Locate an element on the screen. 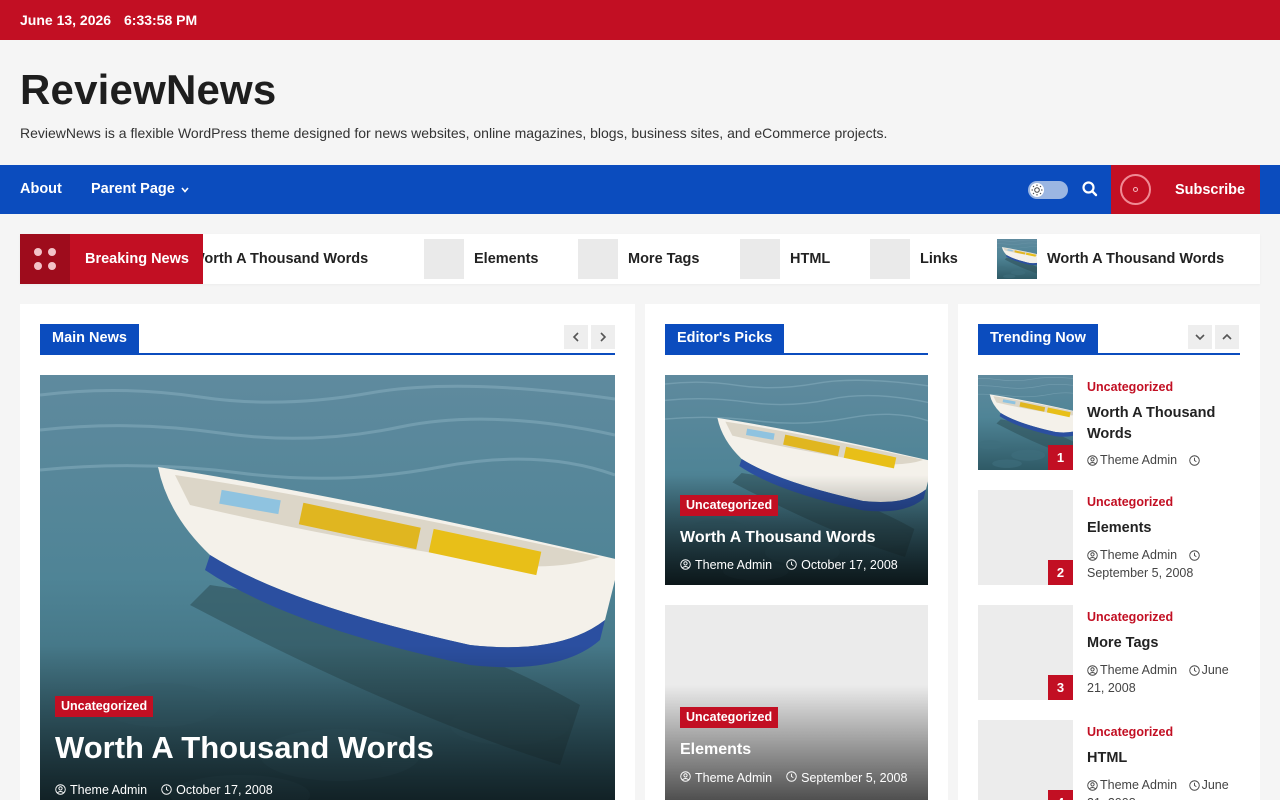 This screenshot has width=1280, height=800. scroll-up-button is located at coordinates (1227, 337).